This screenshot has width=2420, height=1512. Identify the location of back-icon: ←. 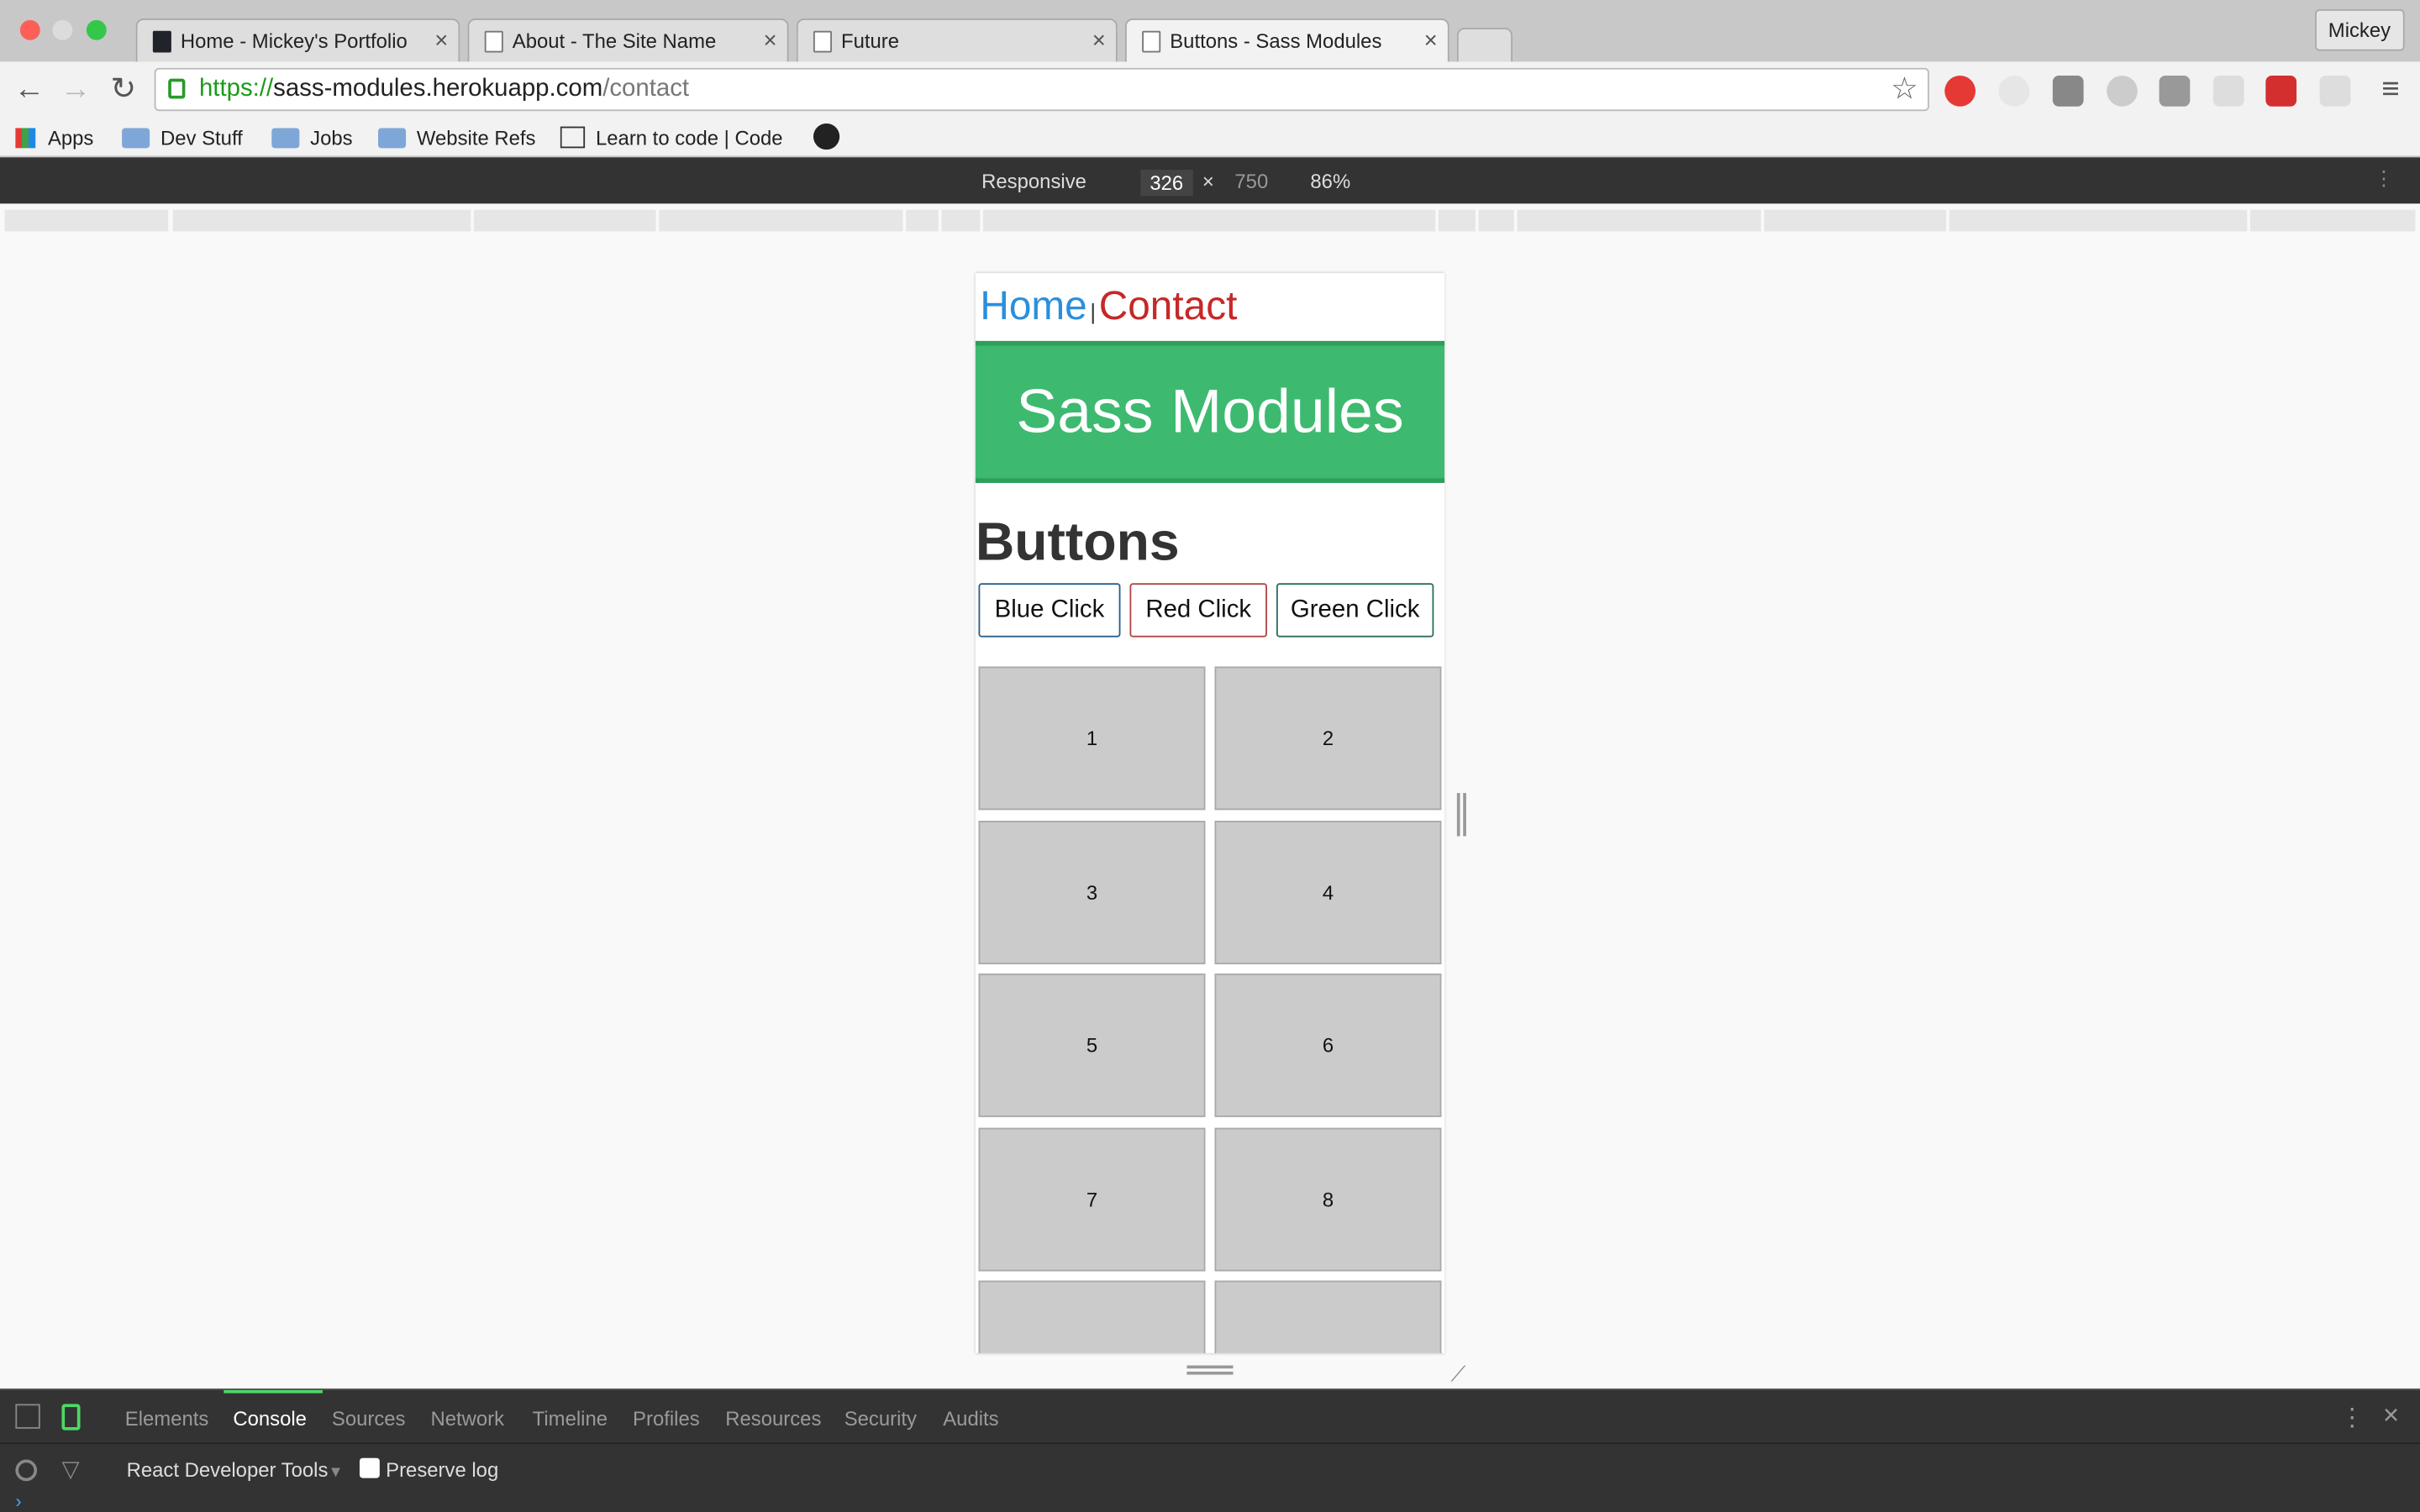
(29, 89).